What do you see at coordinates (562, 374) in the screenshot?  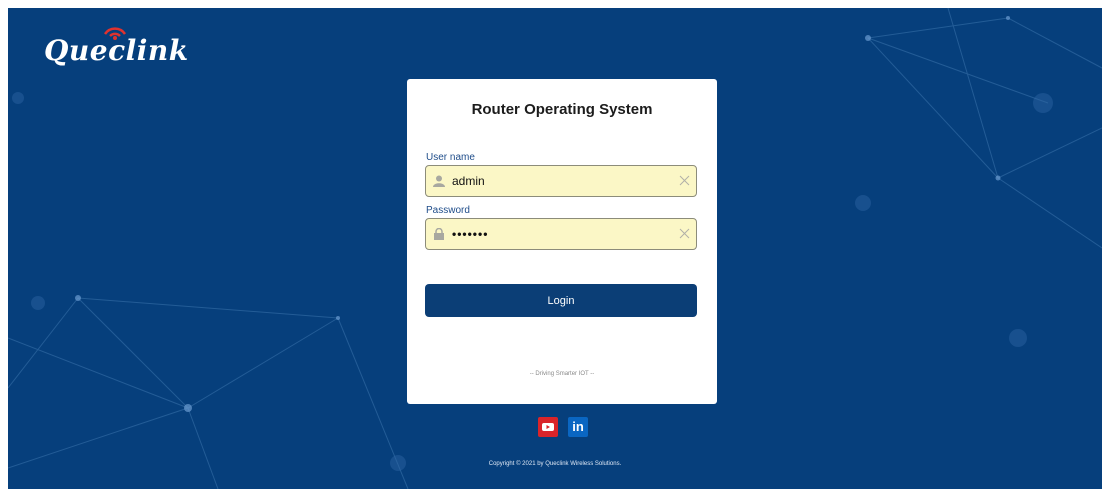 I see `tagline: -- Driving Smarter IOT --` at bounding box center [562, 374].